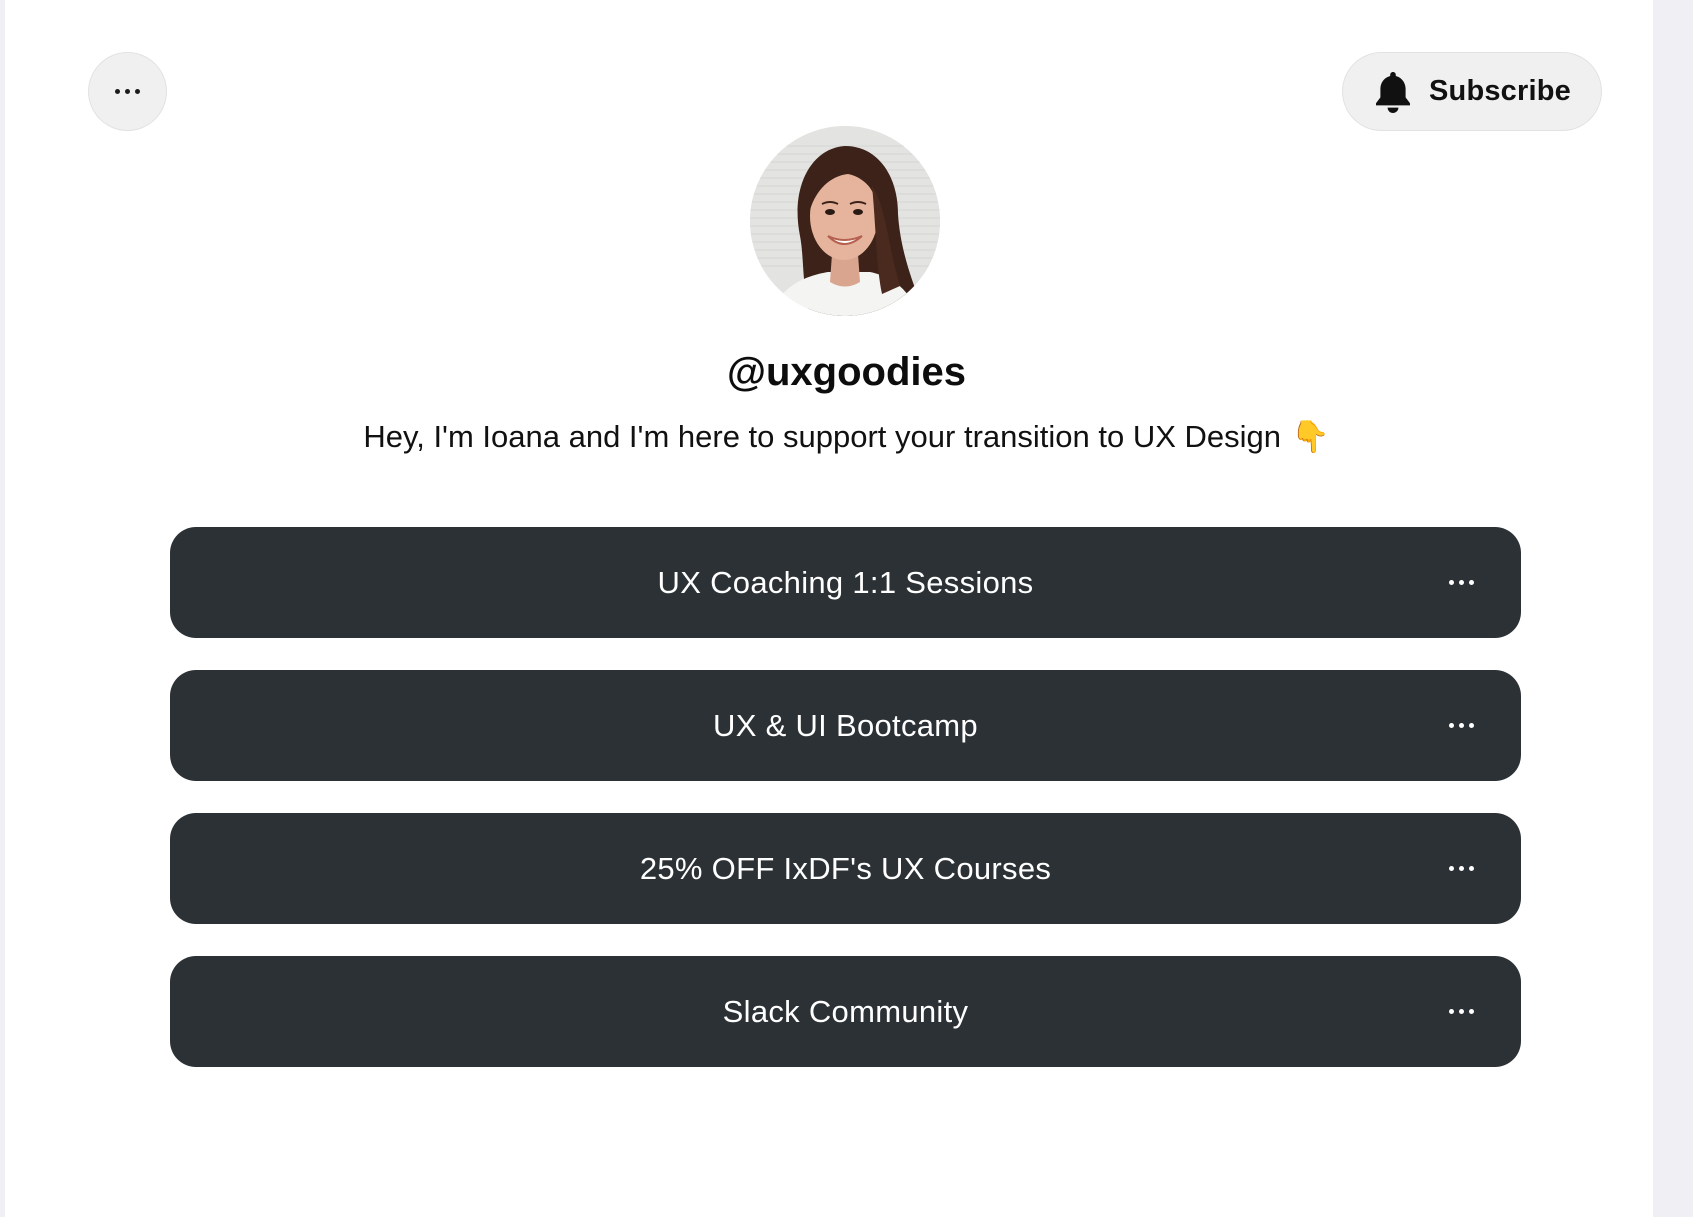 The image size is (1693, 1217). Describe the element at coordinates (846, 372) in the screenshot. I see `profile-handle: @uxgoodies` at that location.